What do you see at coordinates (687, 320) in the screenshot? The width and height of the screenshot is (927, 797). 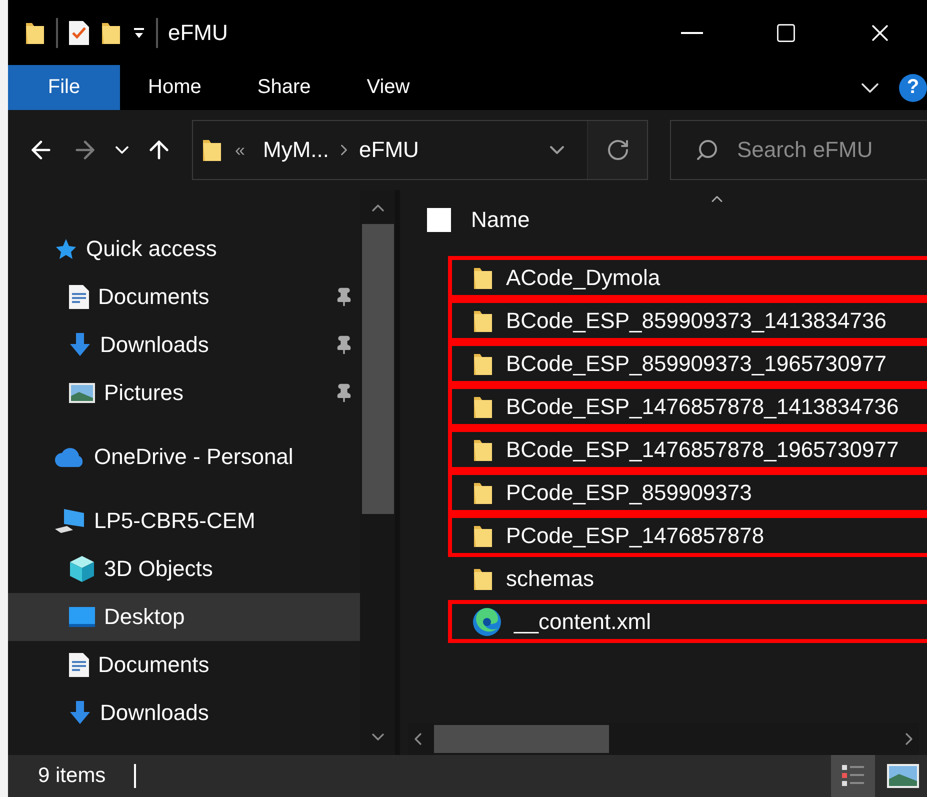 I see `highlighted-file-row: BCode_ESP_859909373_1413834736` at bounding box center [687, 320].